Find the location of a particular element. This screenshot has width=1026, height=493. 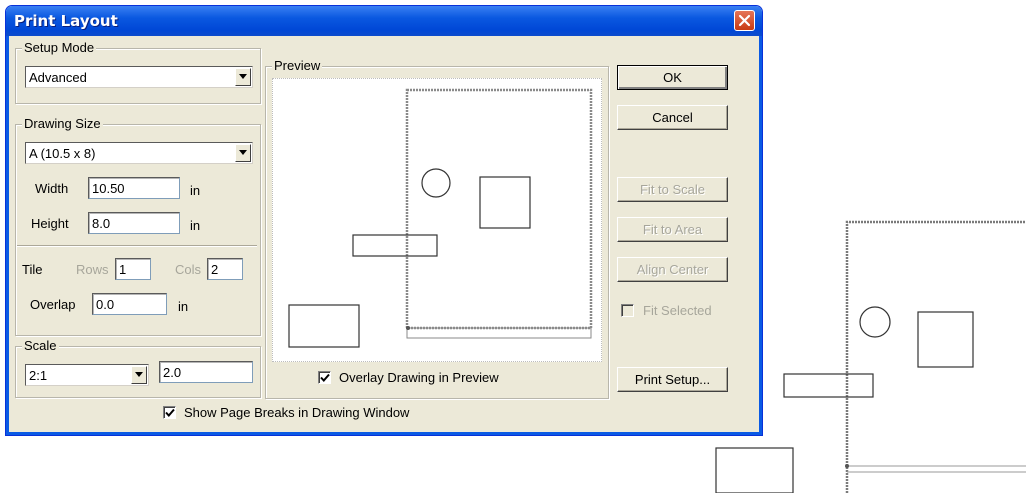

width-label: Width is located at coordinates (52, 188).